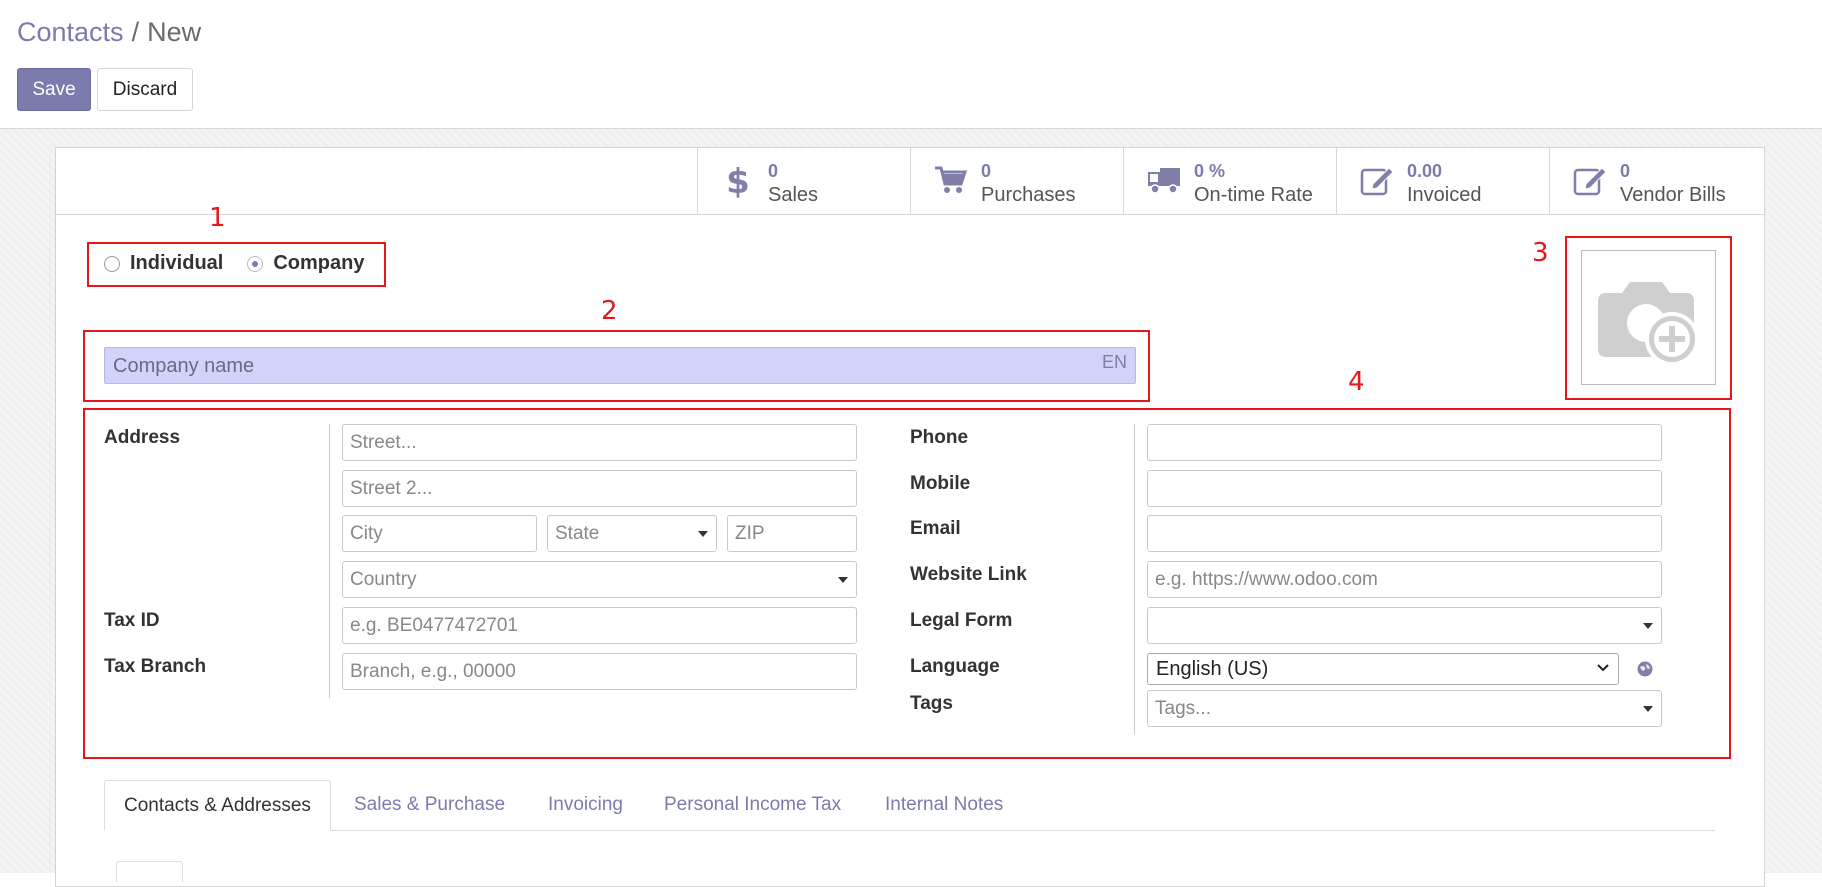 Image resolution: width=1822 pixels, height=887 pixels. Describe the element at coordinates (585, 805) in the screenshot. I see `tab-invoicing: Invoicing` at that location.